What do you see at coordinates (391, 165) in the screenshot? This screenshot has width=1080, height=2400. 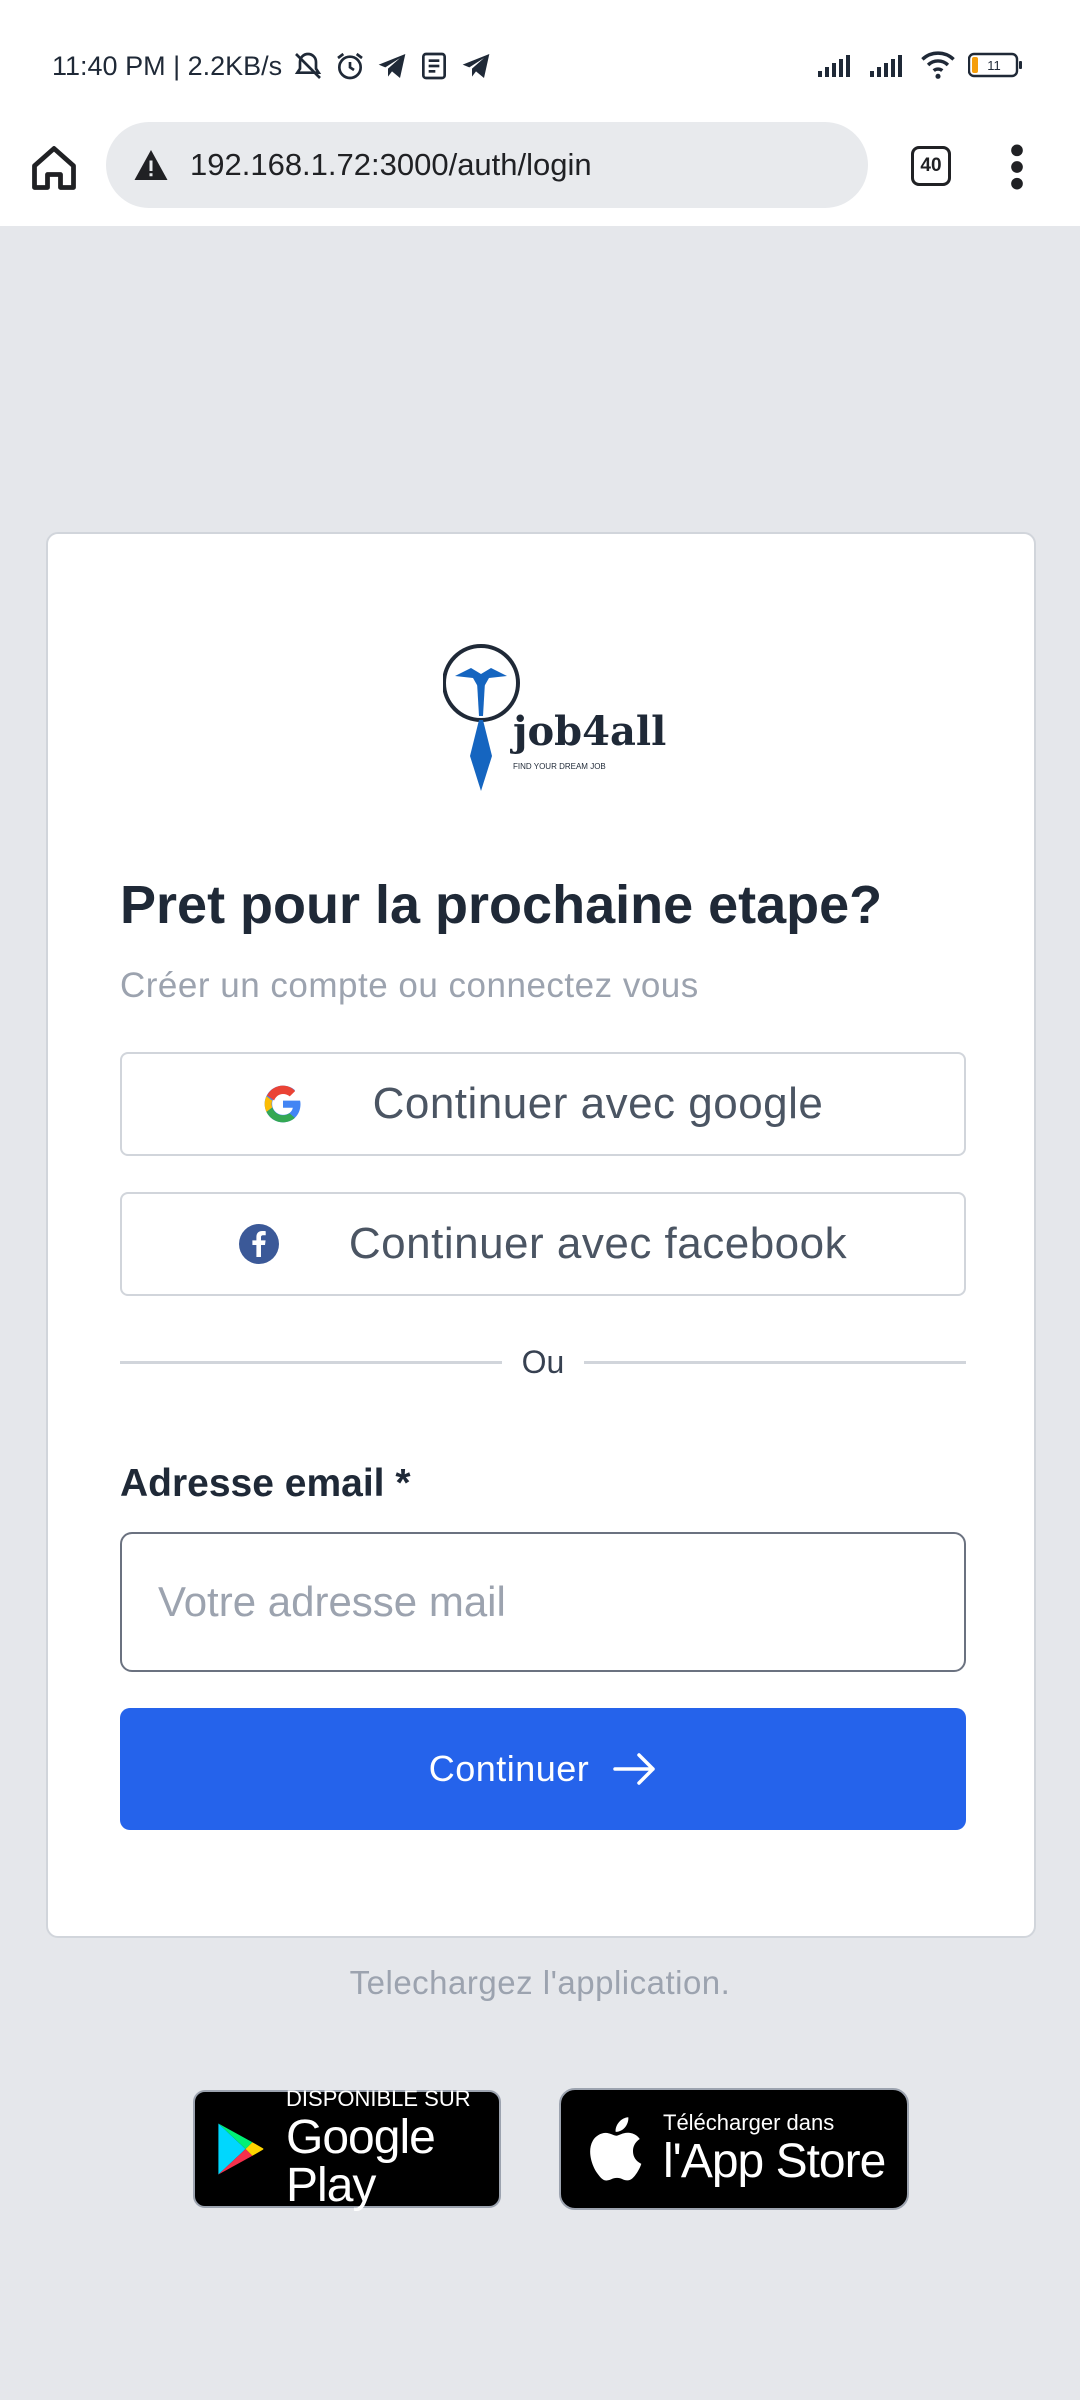 I see `url-text: 192.168.1.72:3000/auth/login` at bounding box center [391, 165].